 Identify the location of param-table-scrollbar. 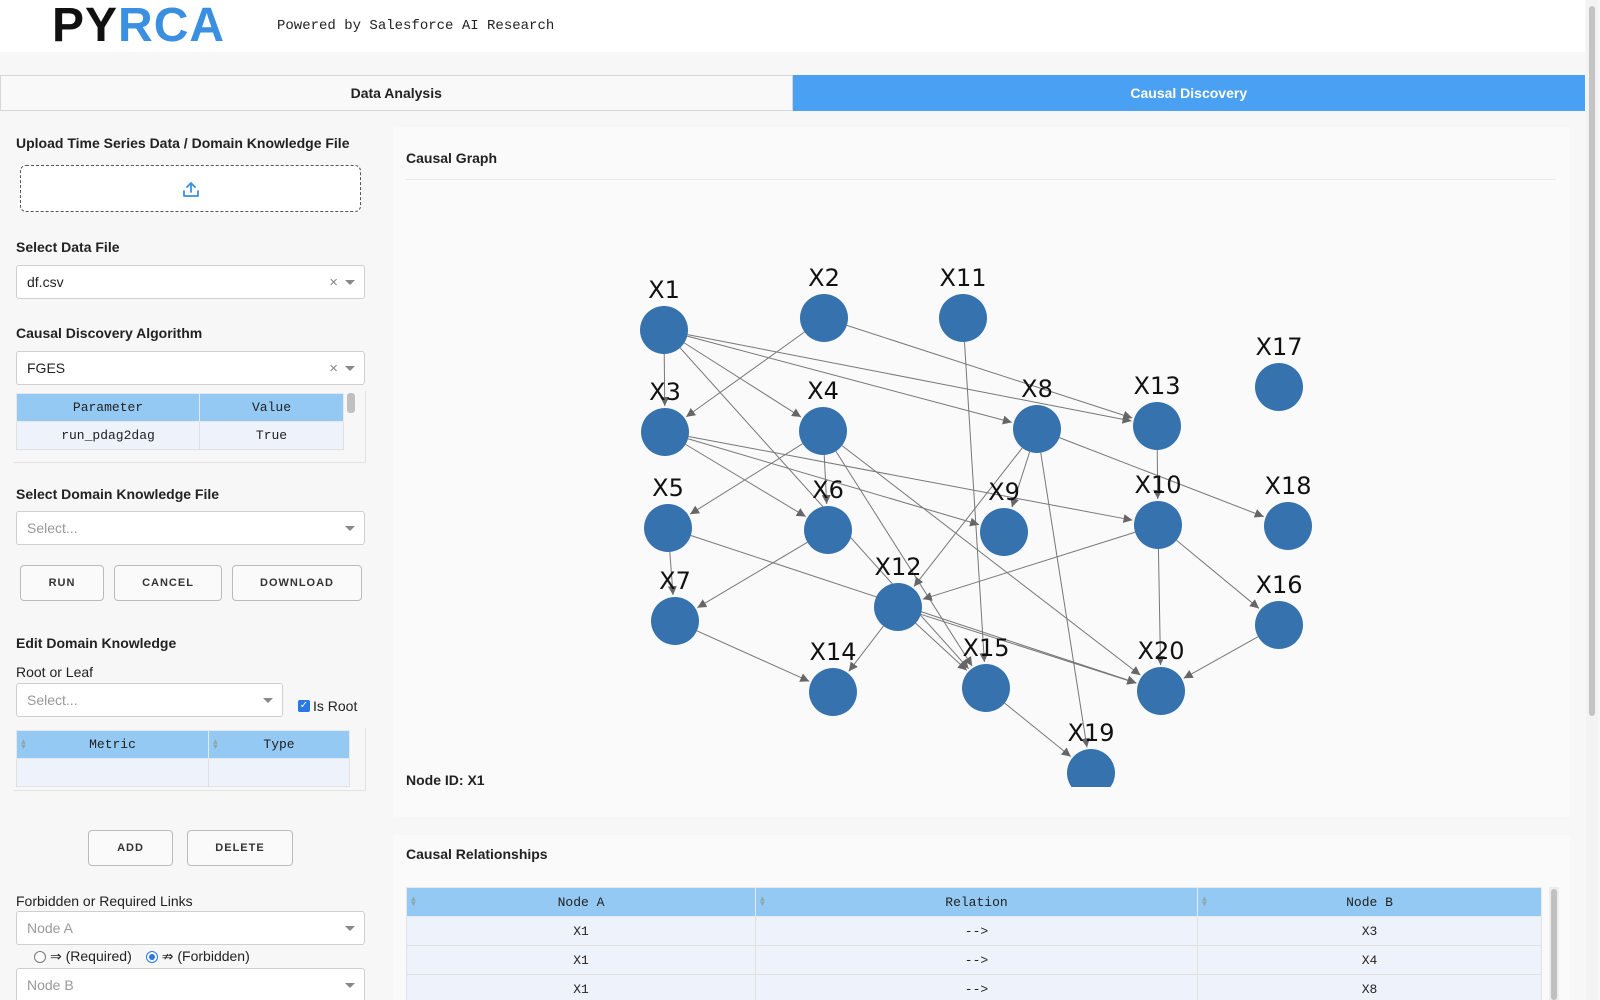
(351, 403).